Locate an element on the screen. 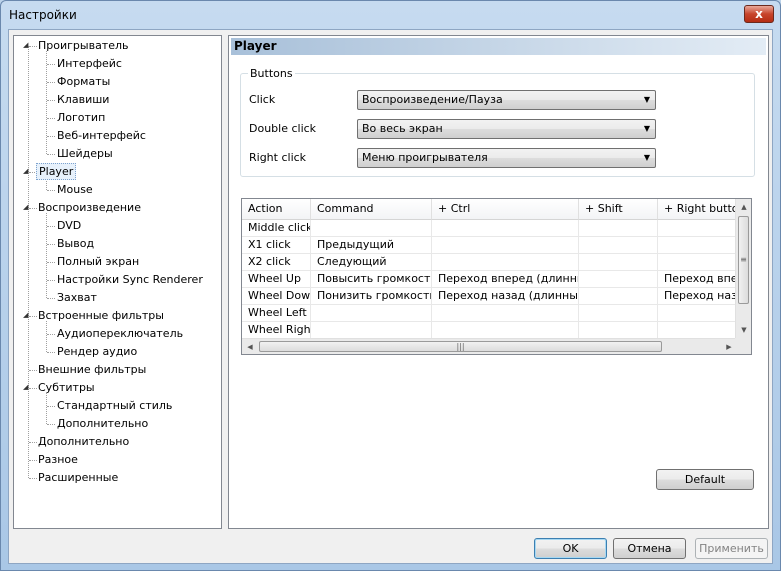 The image size is (781, 571). double-click-combobox-value: Во весь экран is located at coordinates (402, 128).